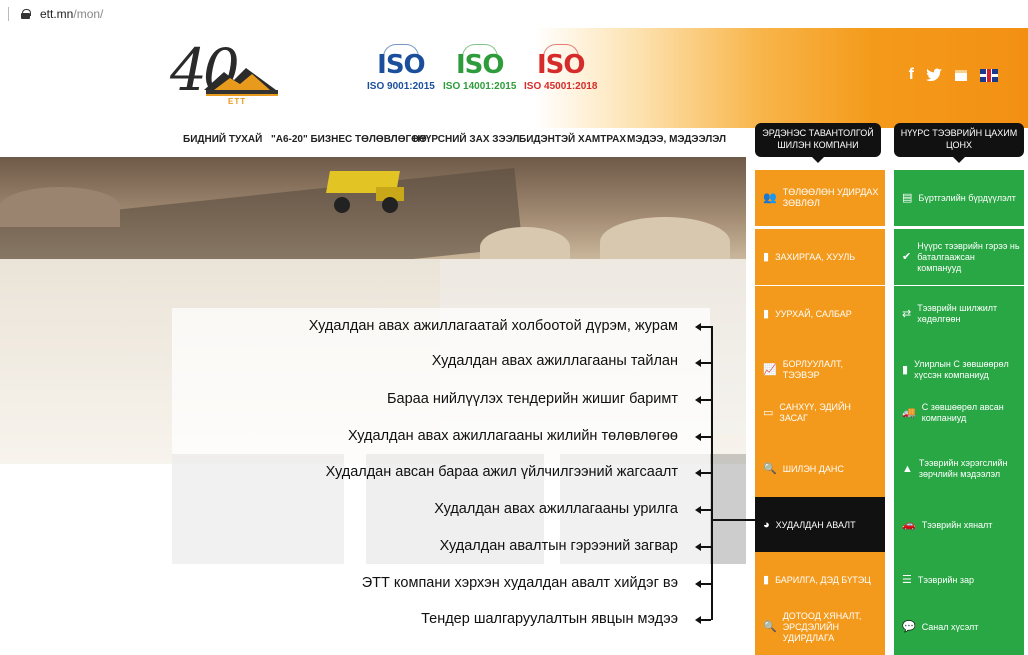 This screenshot has height=655, width=1028. I want to click on truck-icon: 🚚, so click(909, 412).